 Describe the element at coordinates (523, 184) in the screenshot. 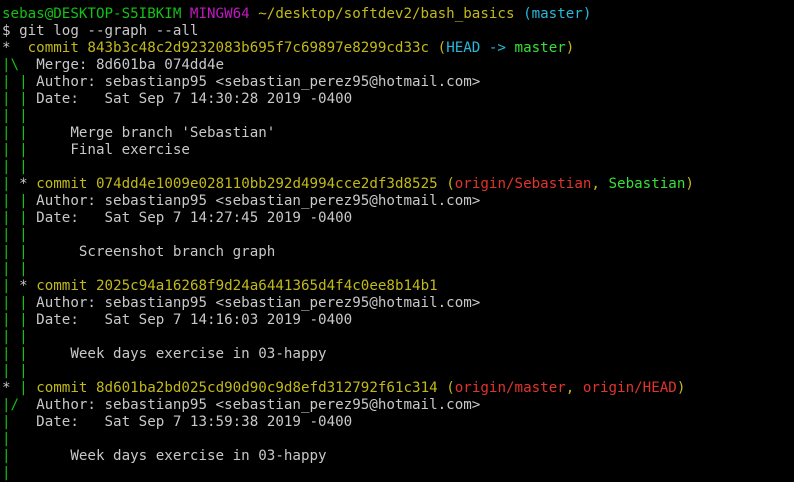

I see `remote-branch-ref: origin/Sebastian` at that location.